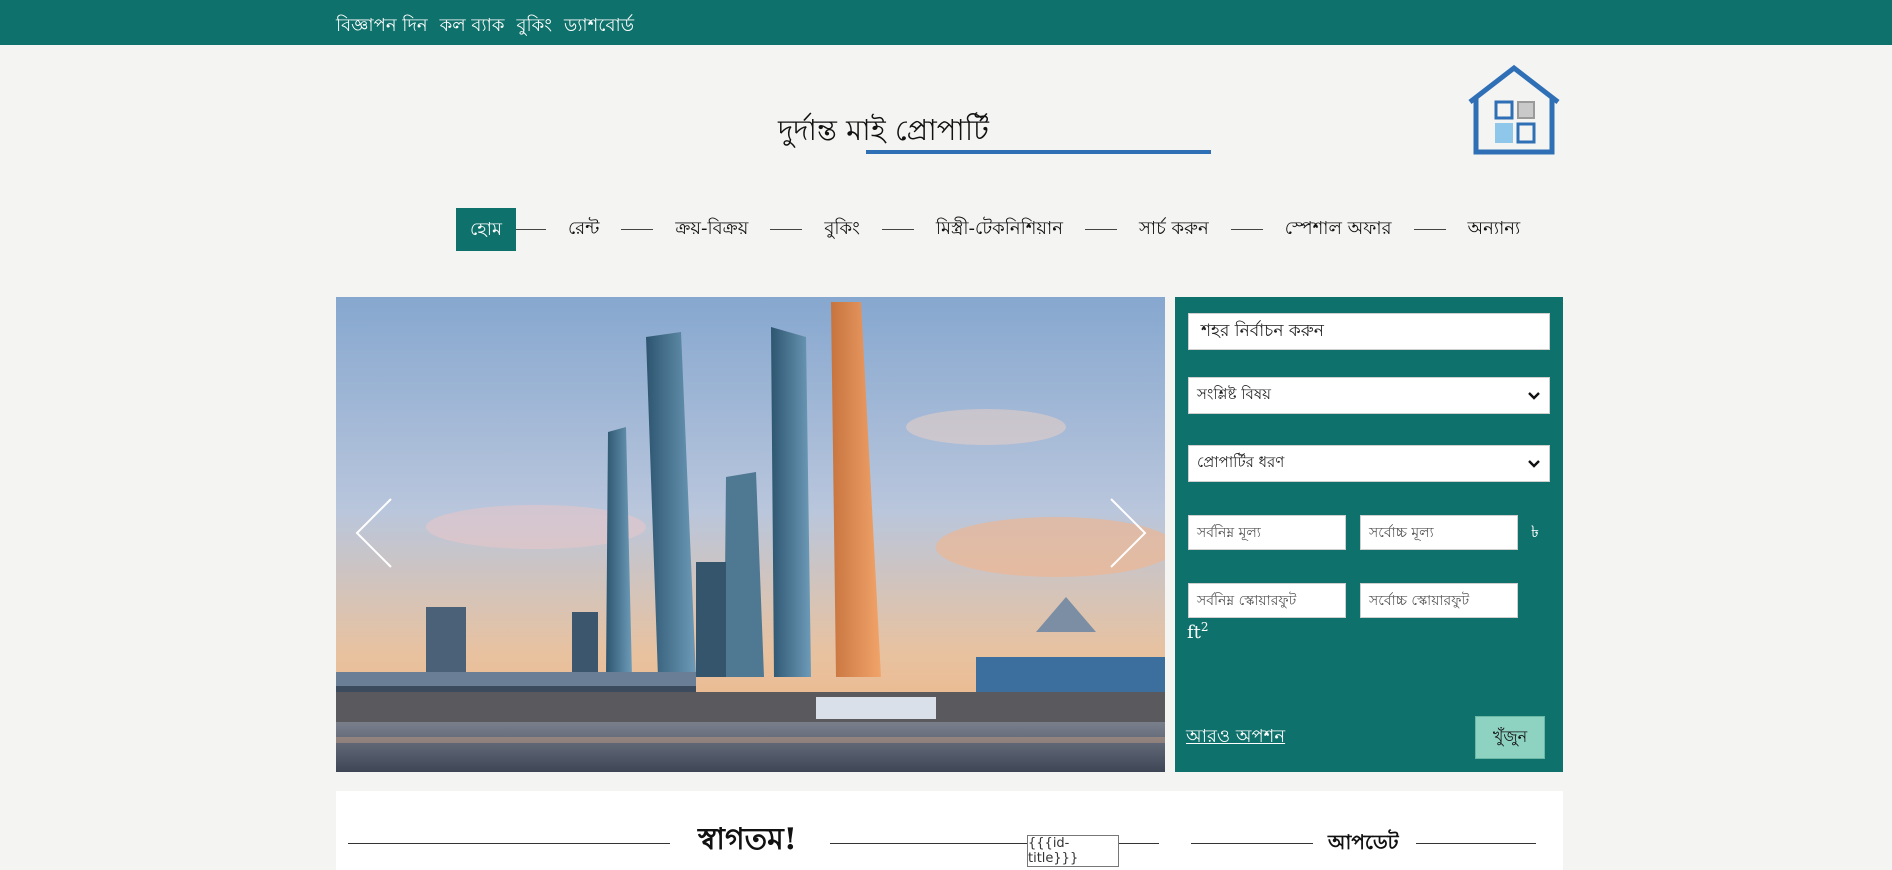 The width and height of the screenshot is (1892, 870). Describe the element at coordinates (949, 830) in the screenshot. I see `content-section: স্বাগতম! আপডেট {{{id-title}}}` at that location.